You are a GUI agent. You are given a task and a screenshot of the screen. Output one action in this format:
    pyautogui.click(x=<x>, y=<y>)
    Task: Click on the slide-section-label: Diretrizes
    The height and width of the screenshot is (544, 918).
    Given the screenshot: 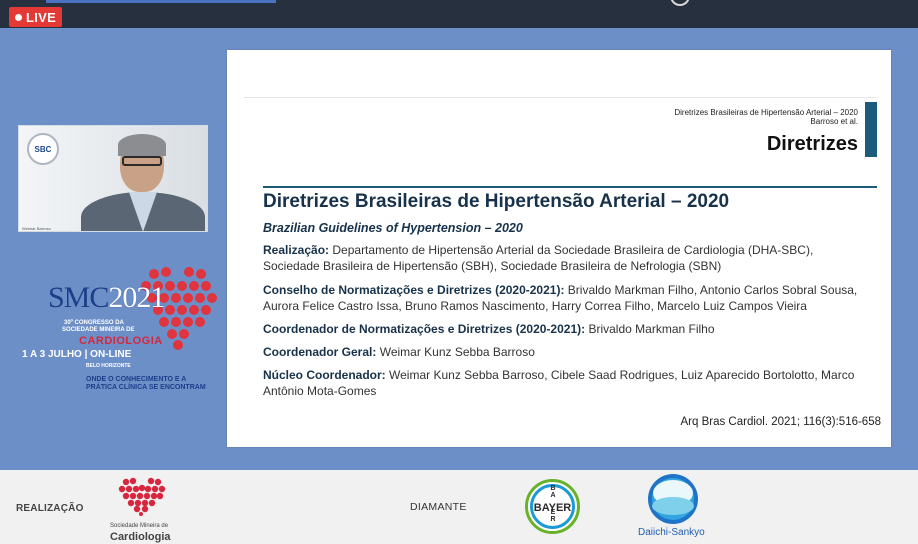 What is the action you would take?
    pyautogui.click(x=812, y=144)
    